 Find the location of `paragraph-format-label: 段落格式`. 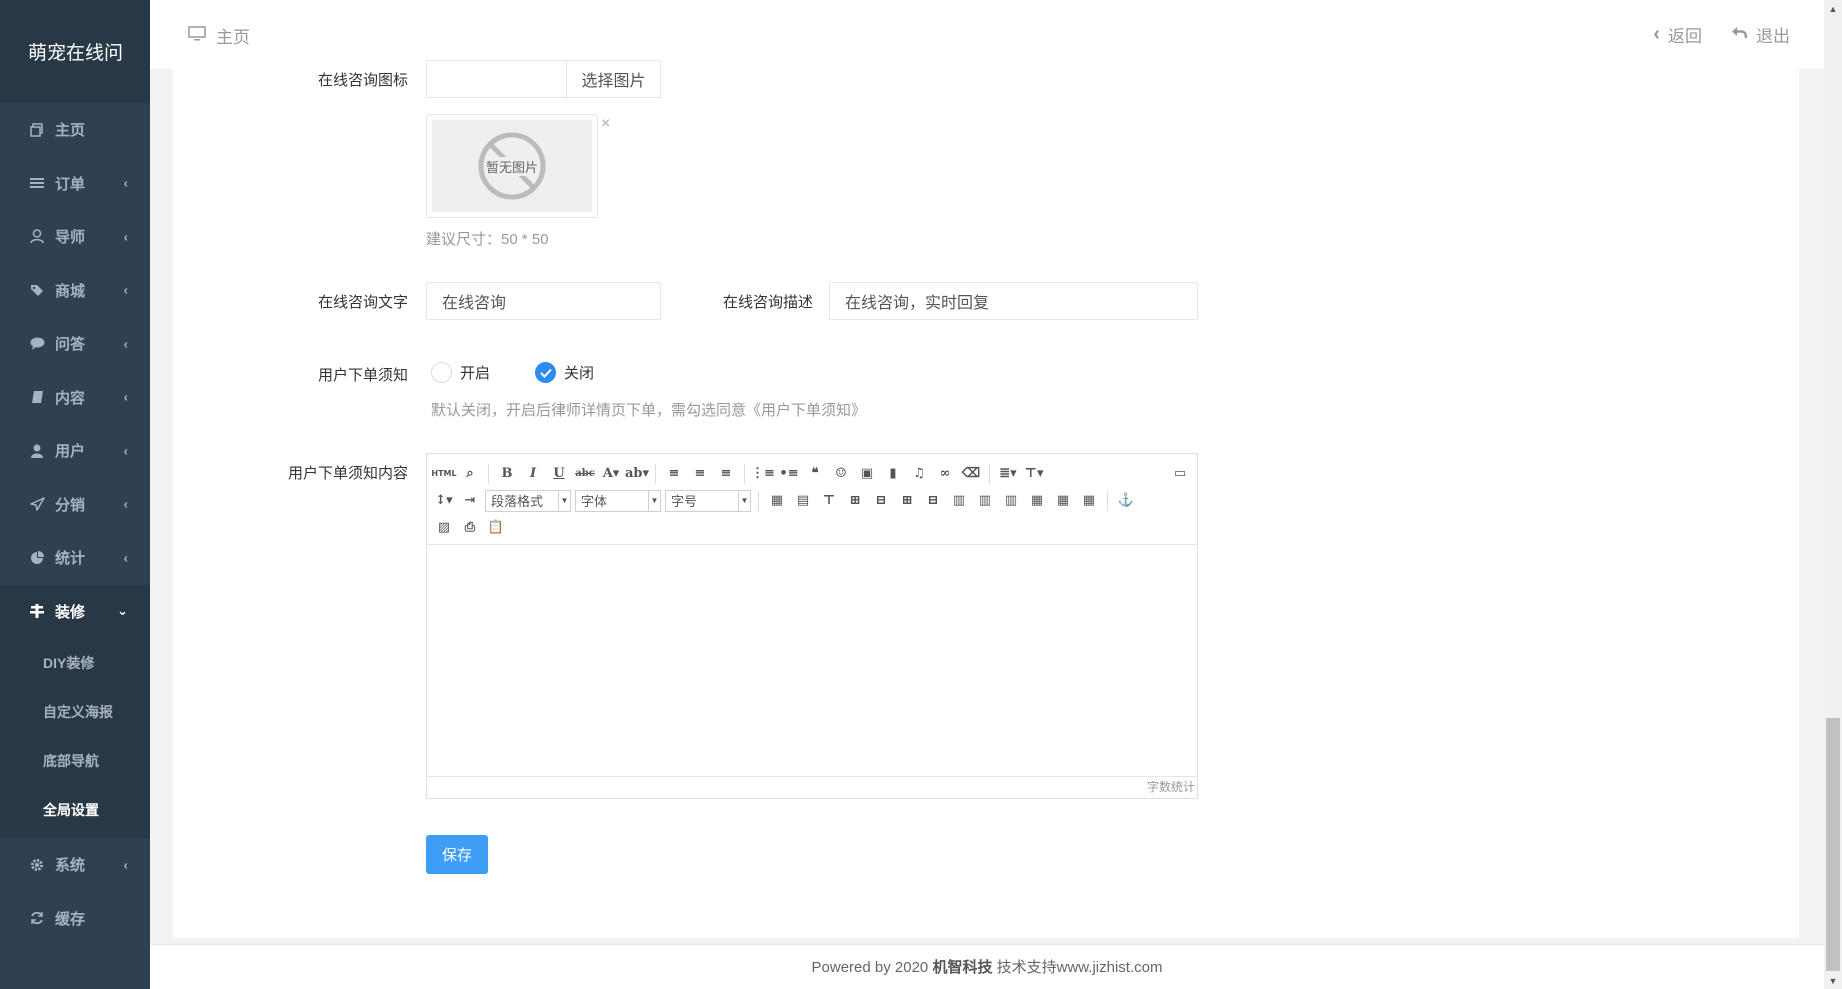

paragraph-format-label: 段落格式 is located at coordinates (517, 501).